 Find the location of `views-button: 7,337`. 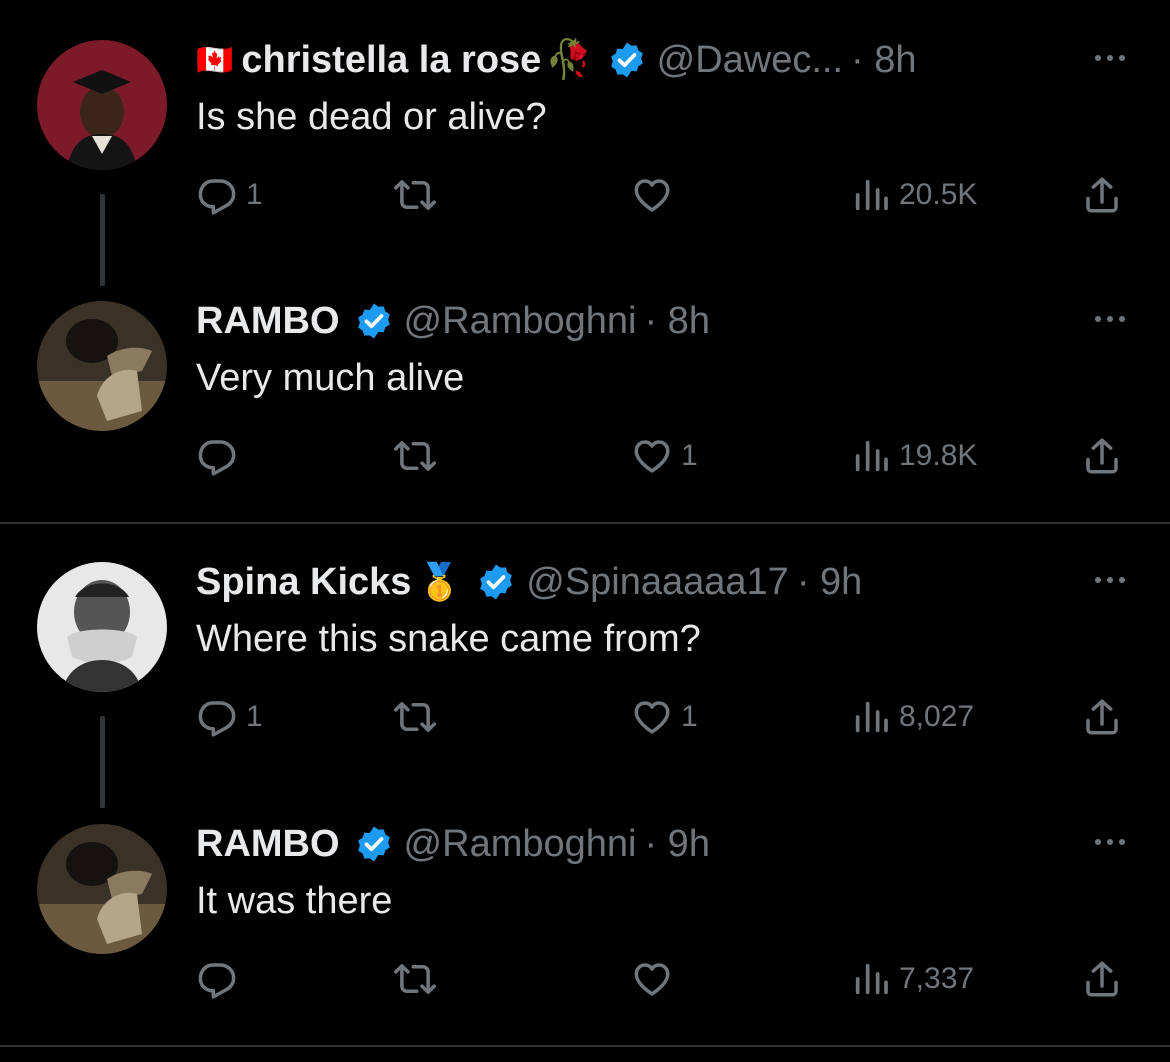

views-button: 7,337 is located at coordinates (912, 979).